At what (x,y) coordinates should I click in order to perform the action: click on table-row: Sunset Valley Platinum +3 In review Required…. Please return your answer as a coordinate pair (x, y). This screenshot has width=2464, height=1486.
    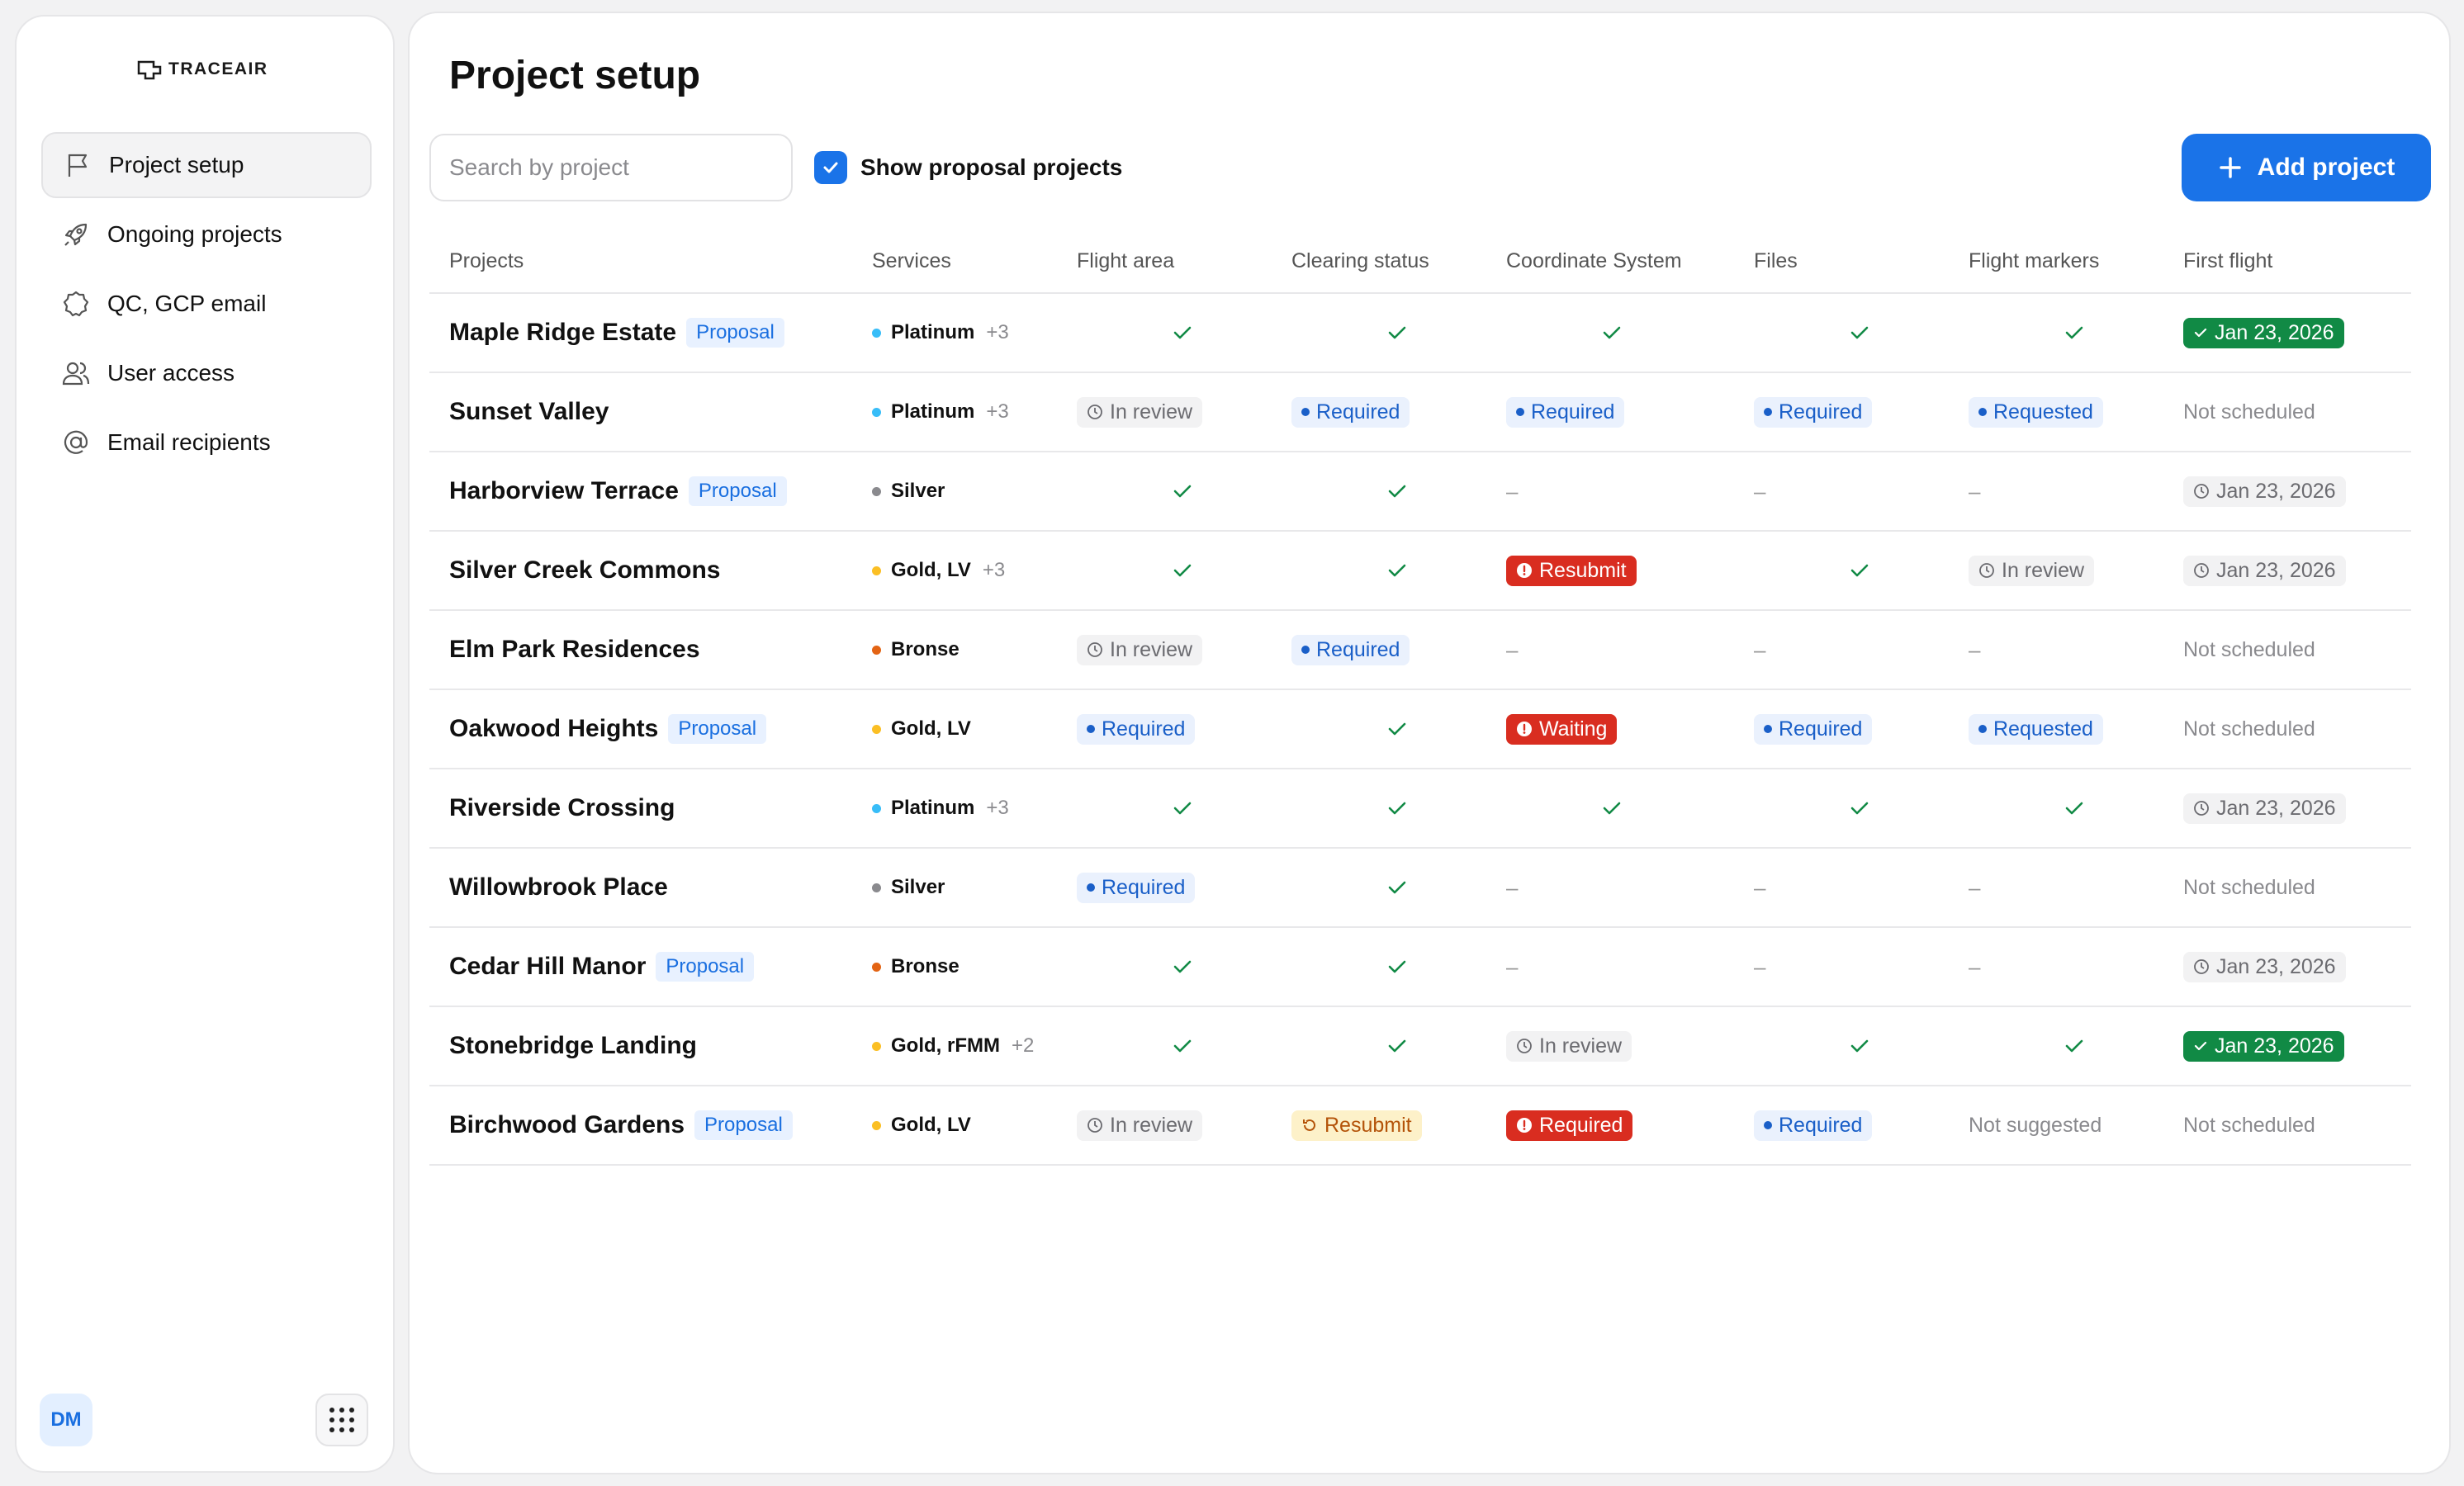
    Looking at the image, I should click on (1420, 413).